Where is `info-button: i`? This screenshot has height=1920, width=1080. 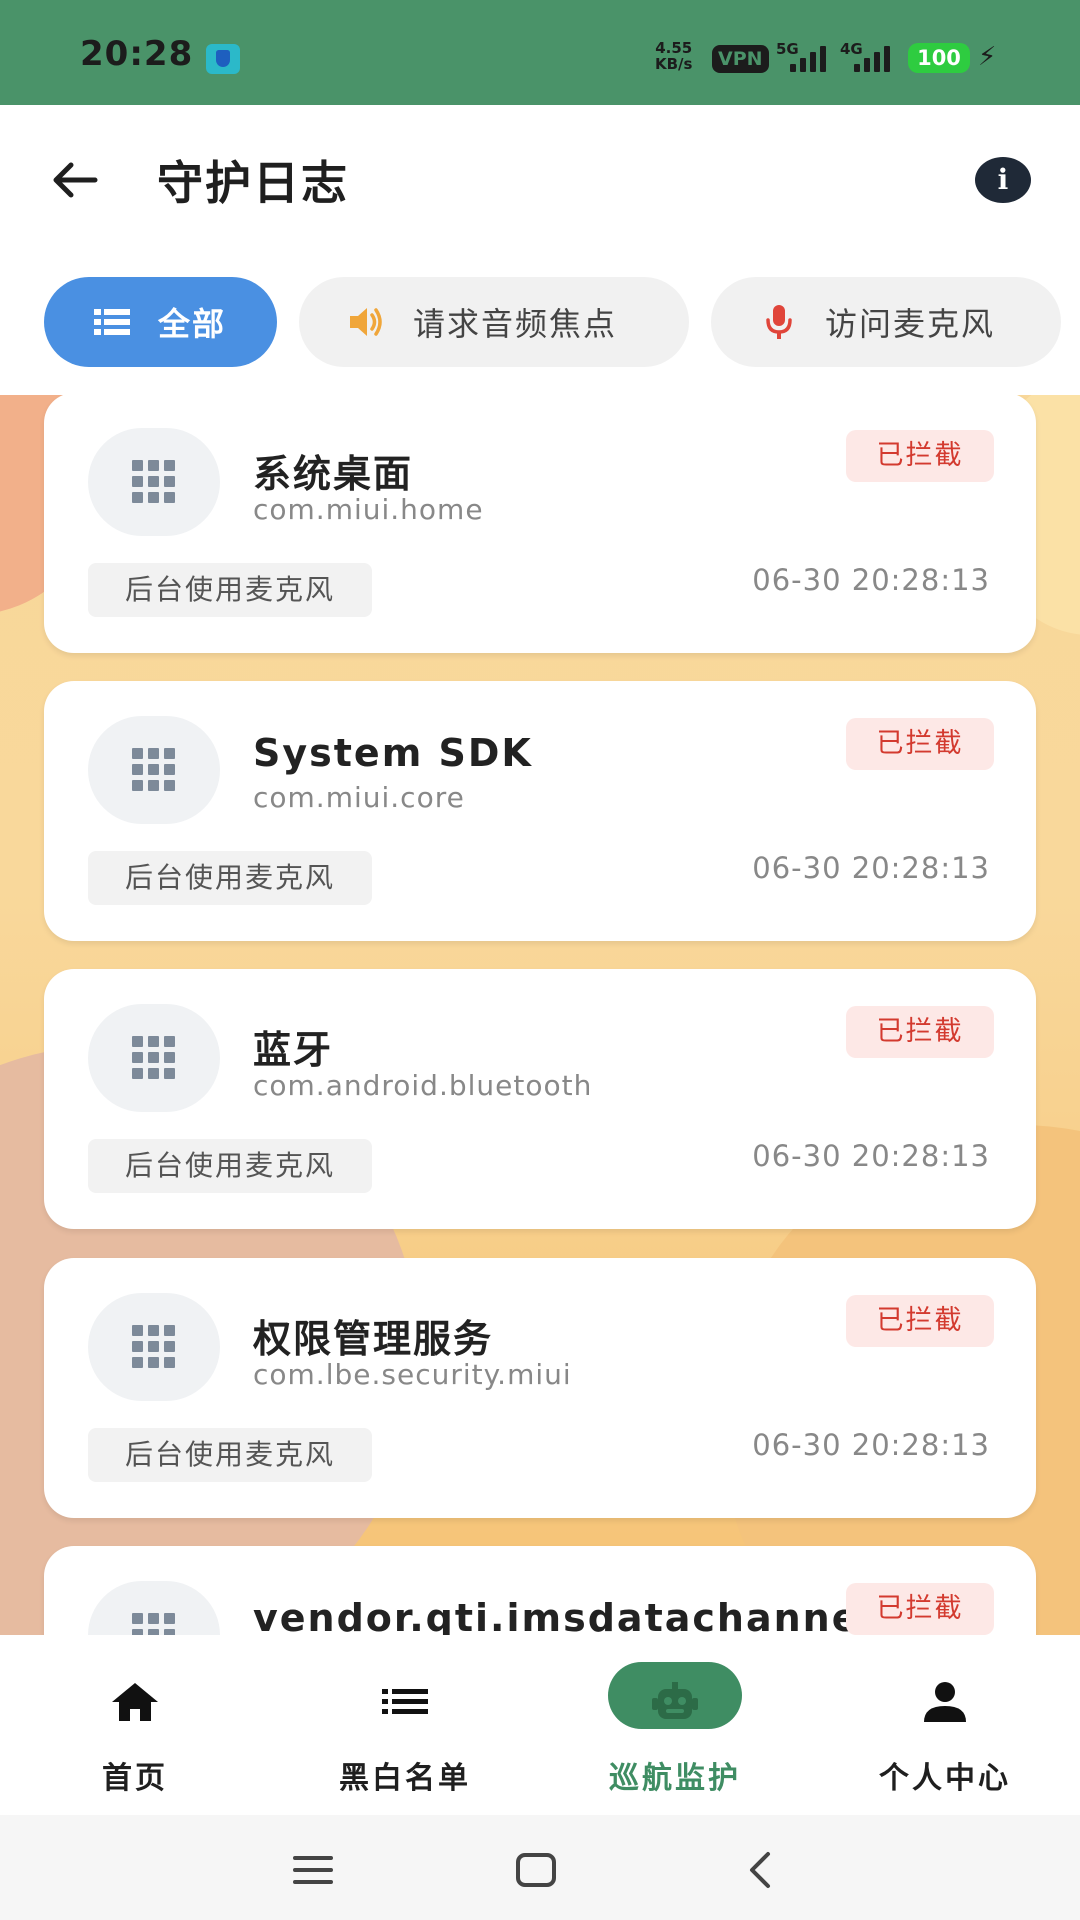 info-button: i is located at coordinates (1003, 180).